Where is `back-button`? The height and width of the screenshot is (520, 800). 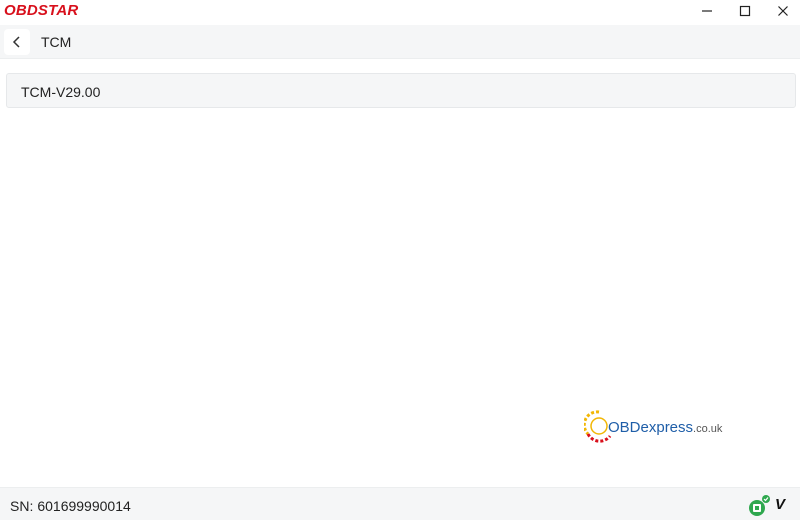
back-button is located at coordinates (17, 42).